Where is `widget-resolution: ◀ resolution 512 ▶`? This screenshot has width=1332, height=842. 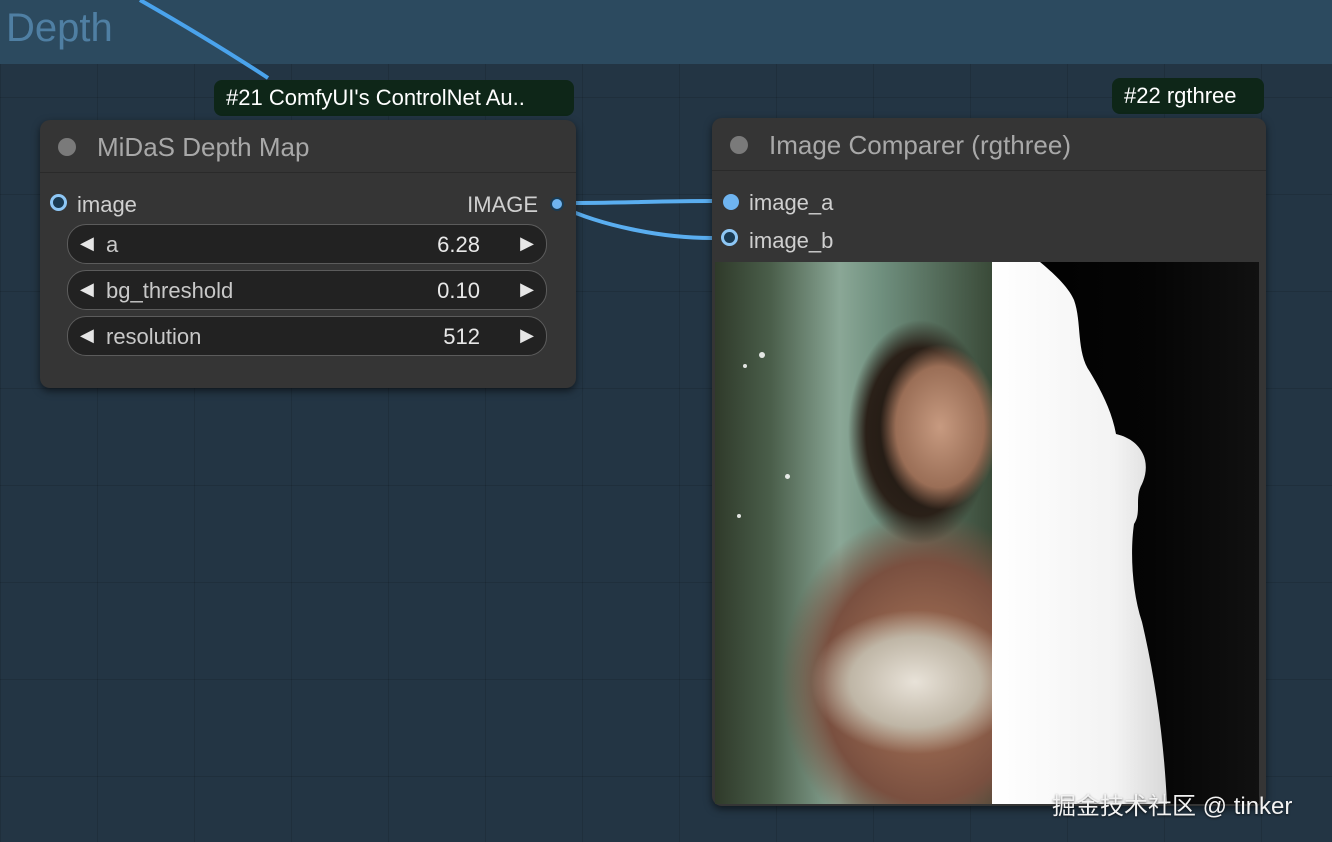
widget-resolution: ◀ resolution 512 ▶ is located at coordinates (307, 336).